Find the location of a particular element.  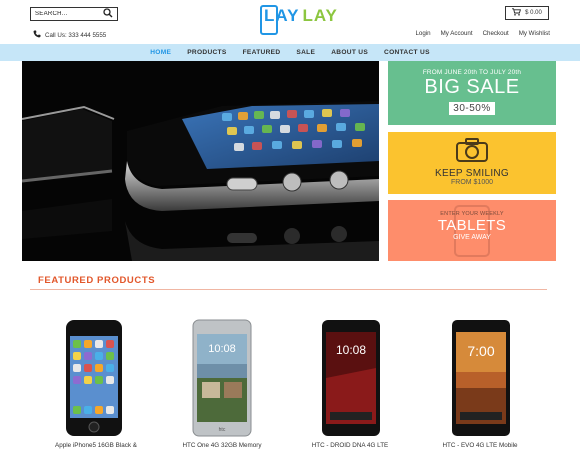

logo-text-part1: LAY is located at coordinates (282, 15).